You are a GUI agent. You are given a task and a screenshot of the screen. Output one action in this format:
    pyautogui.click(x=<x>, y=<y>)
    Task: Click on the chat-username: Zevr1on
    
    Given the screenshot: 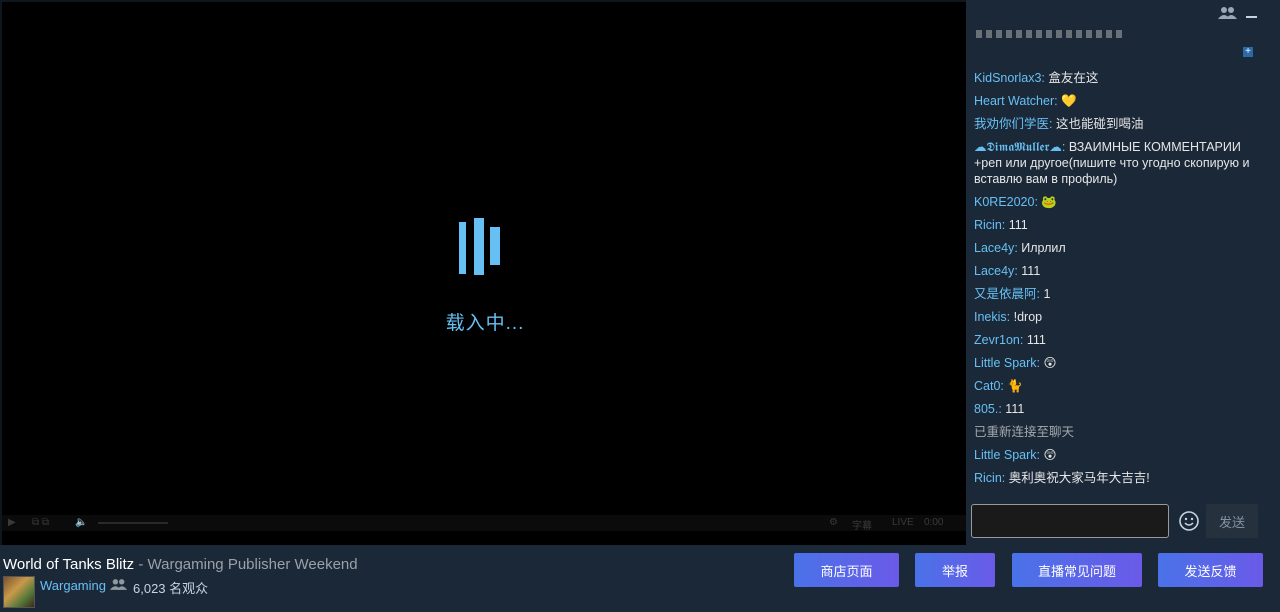 What is the action you would take?
    pyautogui.click(x=997, y=340)
    